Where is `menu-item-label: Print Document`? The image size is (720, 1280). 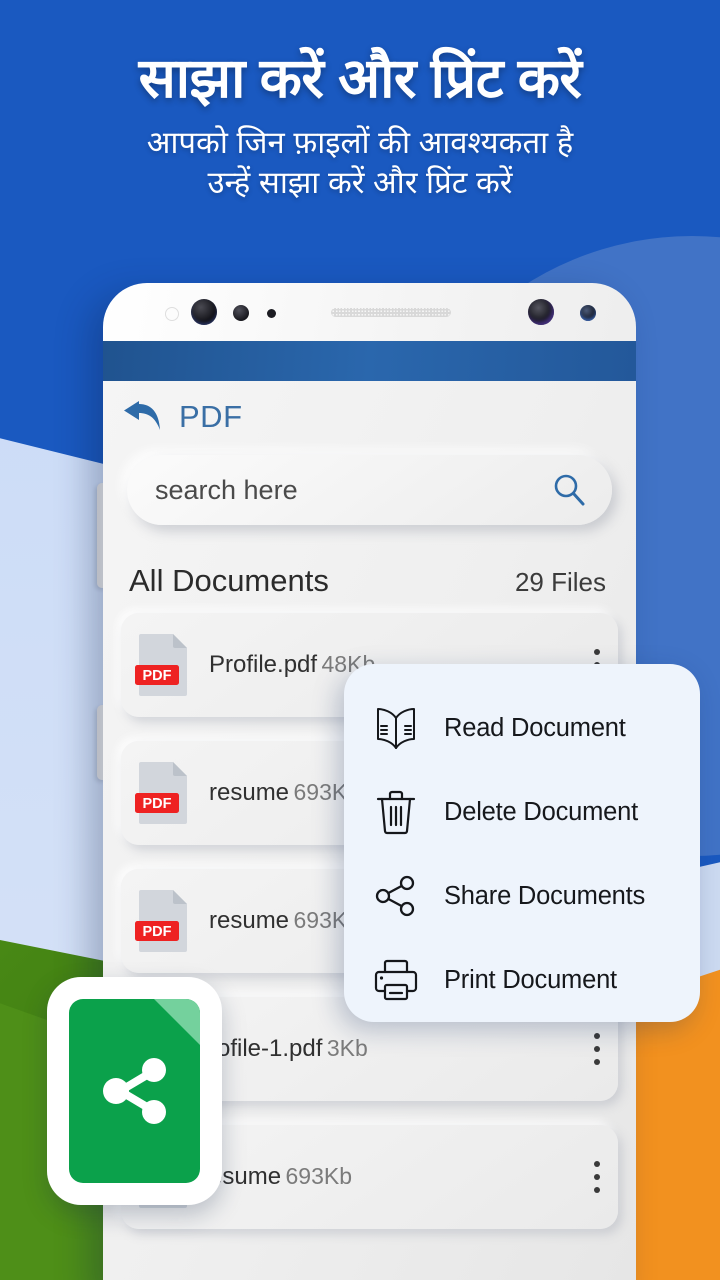
menu-item-label: Print Document is located at coordinates (530, 979).